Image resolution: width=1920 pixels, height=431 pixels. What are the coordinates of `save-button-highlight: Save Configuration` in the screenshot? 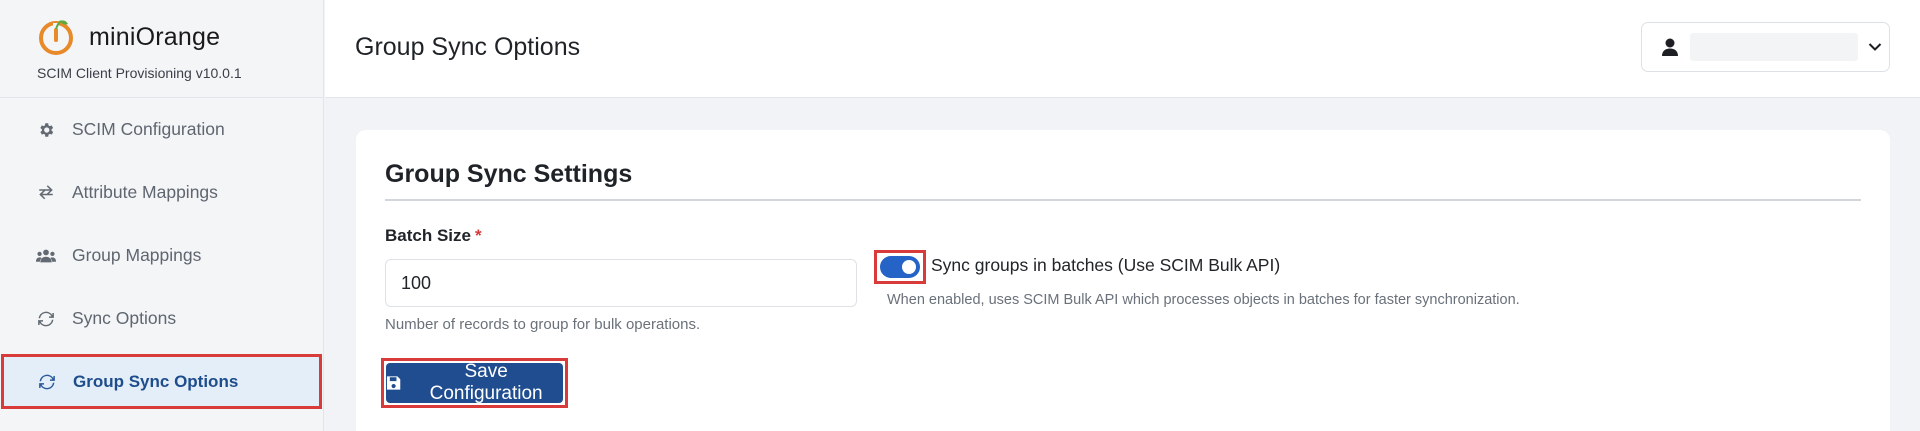 It's located at (474, 383).